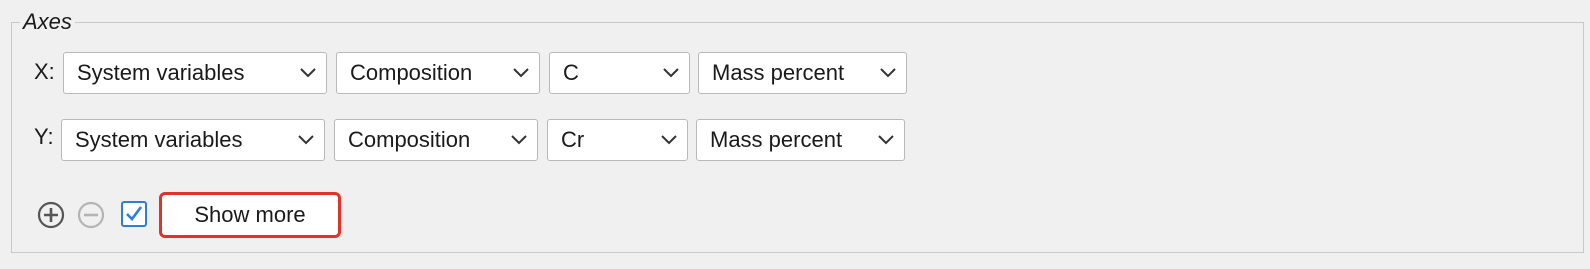 This screenshot has height=269, width=1590. I want to click on y-element-dropdown: Cr, so click(617, 140).